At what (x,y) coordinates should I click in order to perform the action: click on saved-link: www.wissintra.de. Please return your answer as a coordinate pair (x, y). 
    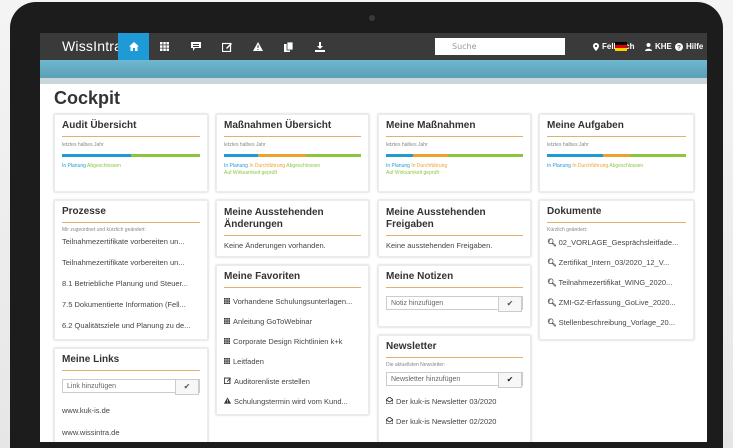
    Looking at the image, I should click on (131, 432).